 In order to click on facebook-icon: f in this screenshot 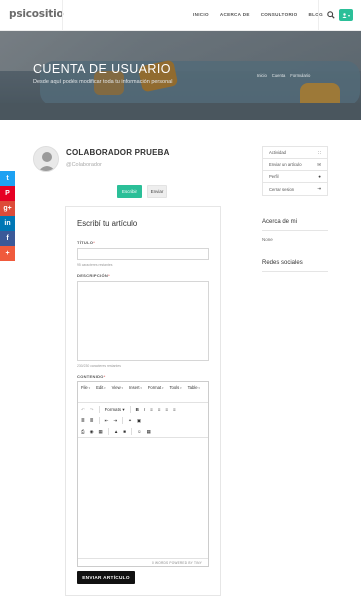, I will do `click(7, 238)`.